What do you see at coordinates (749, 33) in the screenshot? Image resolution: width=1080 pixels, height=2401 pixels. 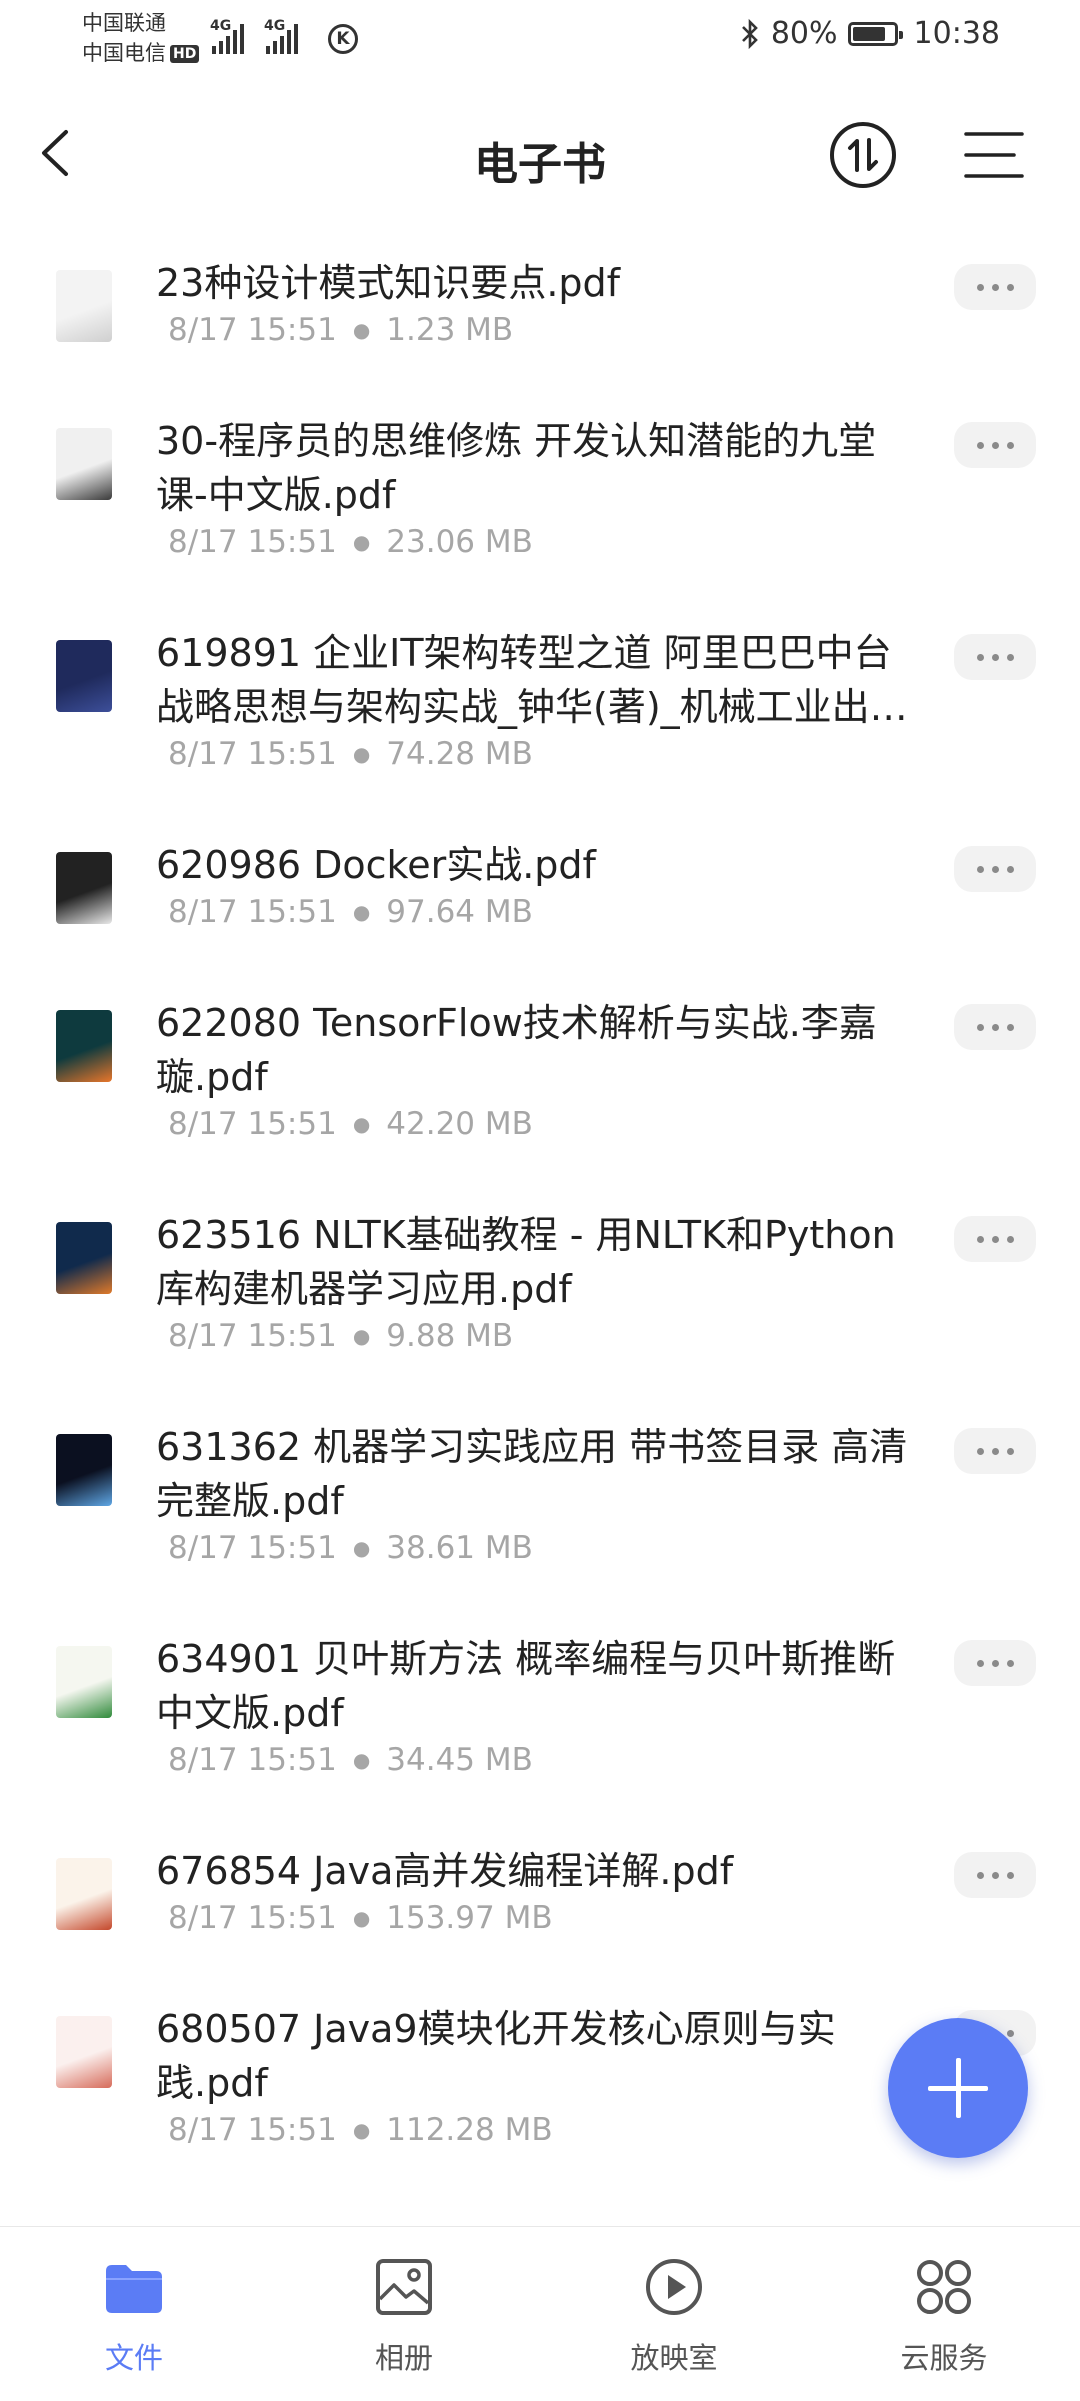 I see `bluetooth-icon` at bounding box center [749, 33].